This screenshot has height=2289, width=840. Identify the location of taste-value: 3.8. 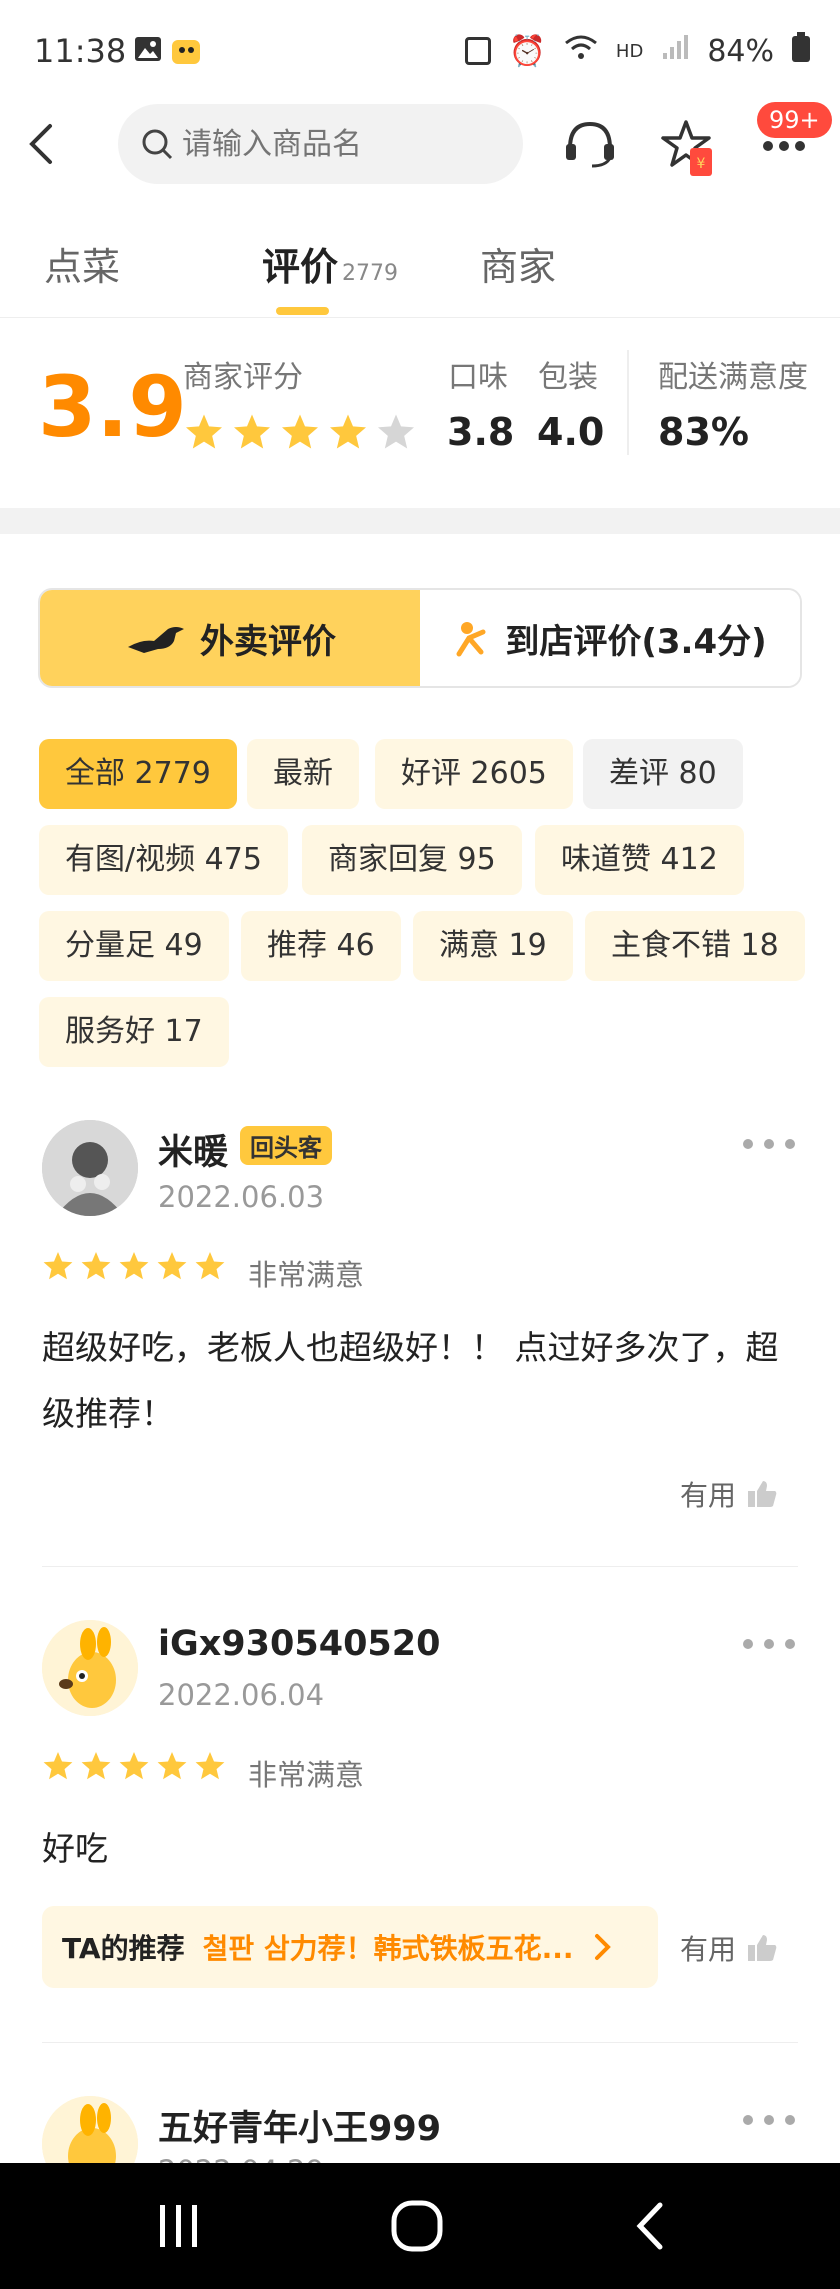
(481, 432).